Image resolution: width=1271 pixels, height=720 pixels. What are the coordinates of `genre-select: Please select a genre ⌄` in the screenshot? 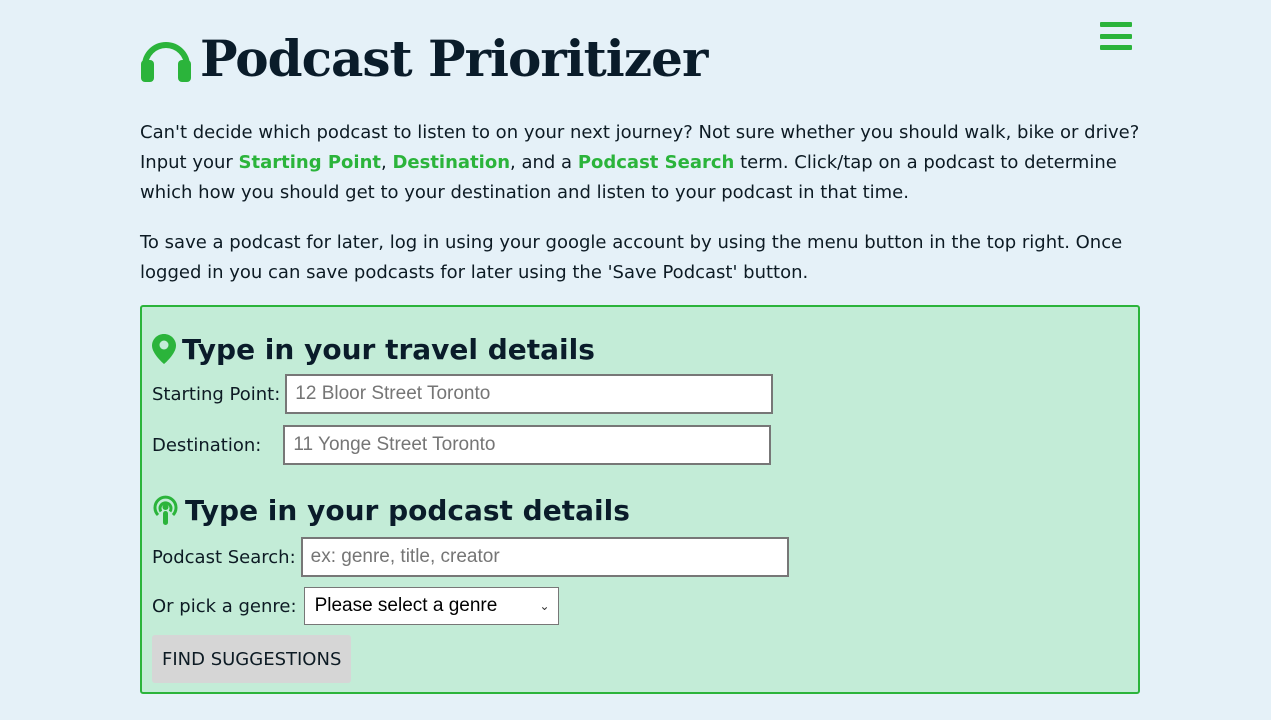 It's located at (431, 606).